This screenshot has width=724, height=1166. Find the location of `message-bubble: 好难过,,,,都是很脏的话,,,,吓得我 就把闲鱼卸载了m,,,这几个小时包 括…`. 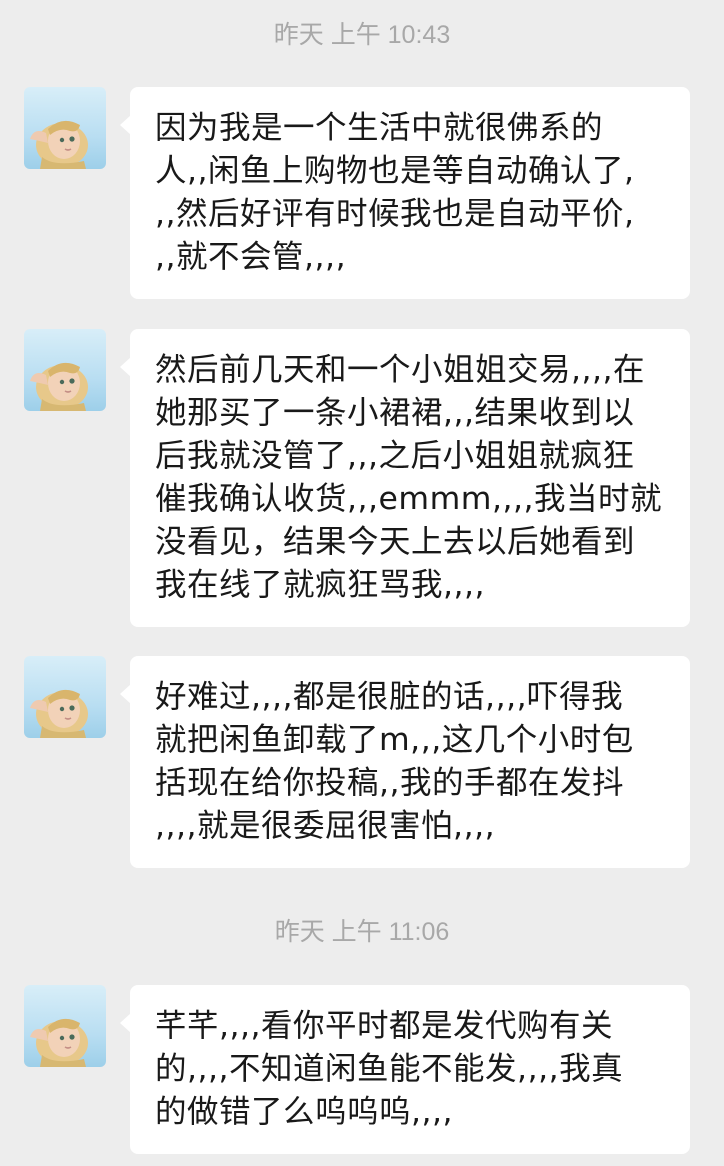

message-bubble: 好难过,,,,都是很脏的话,,,,吓得我 就把闲鱼卸载了m,,,这几个小时包 括… is located at coordinates (405, 762).